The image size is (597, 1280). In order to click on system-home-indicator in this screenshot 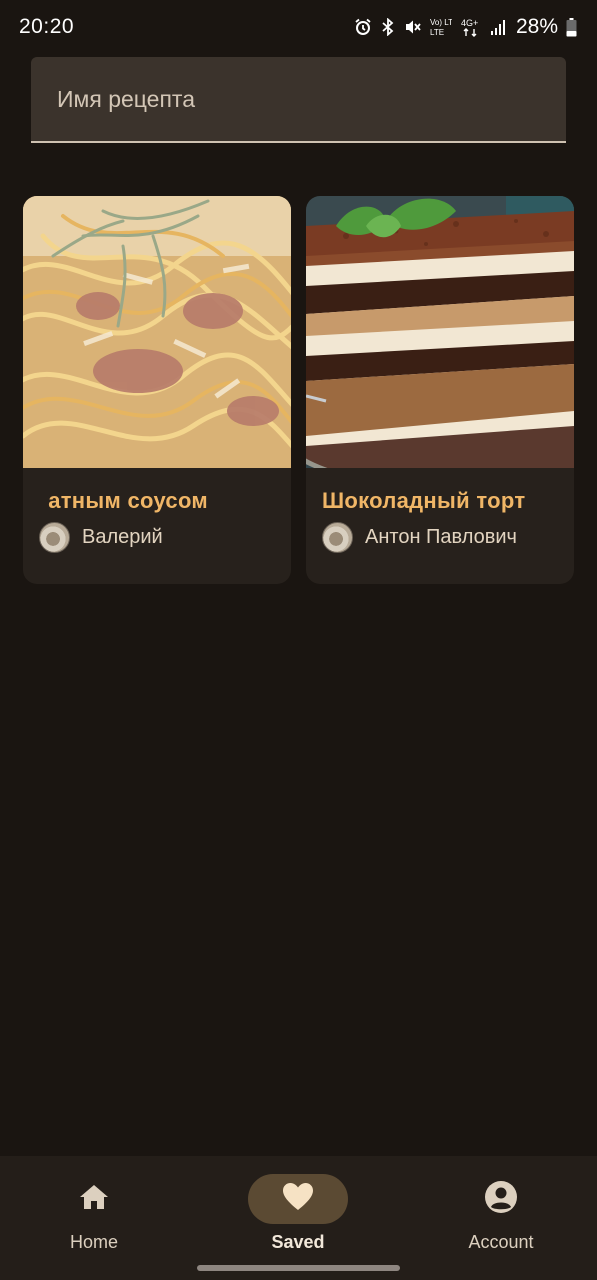, I will do `click(298, 1268)`.